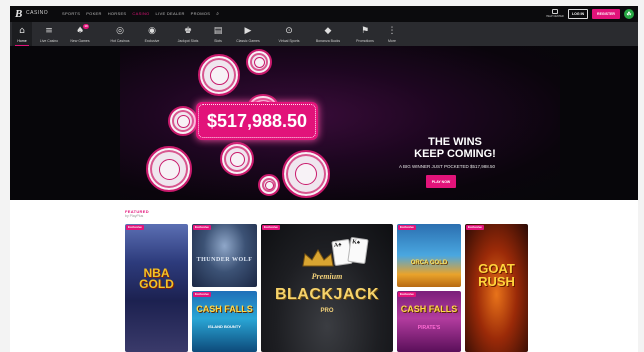 The image size is (644, 352). What do you see at coordinates (22, 41) in the screenshot?
I see `category-label: Home` at bounding box center [22, 41].